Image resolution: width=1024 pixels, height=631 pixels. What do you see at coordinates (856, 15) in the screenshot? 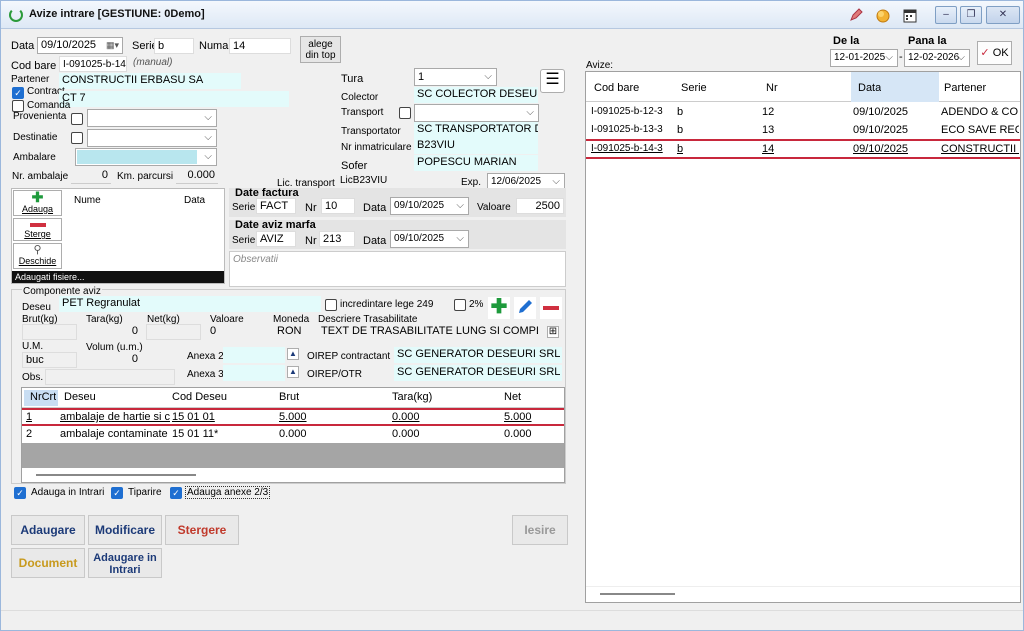
I see `pencil-icon` at bounding box center [856, 15].